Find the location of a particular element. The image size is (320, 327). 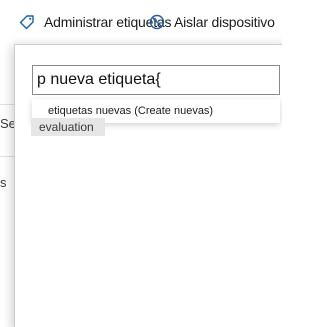

tag-icon is located at coordinates (27, 22).